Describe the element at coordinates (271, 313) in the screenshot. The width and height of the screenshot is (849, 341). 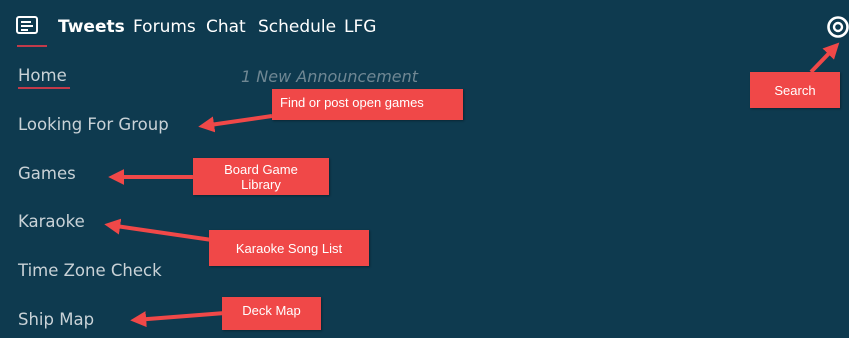
I see `callout-deck-map: Deck Map` at that location.